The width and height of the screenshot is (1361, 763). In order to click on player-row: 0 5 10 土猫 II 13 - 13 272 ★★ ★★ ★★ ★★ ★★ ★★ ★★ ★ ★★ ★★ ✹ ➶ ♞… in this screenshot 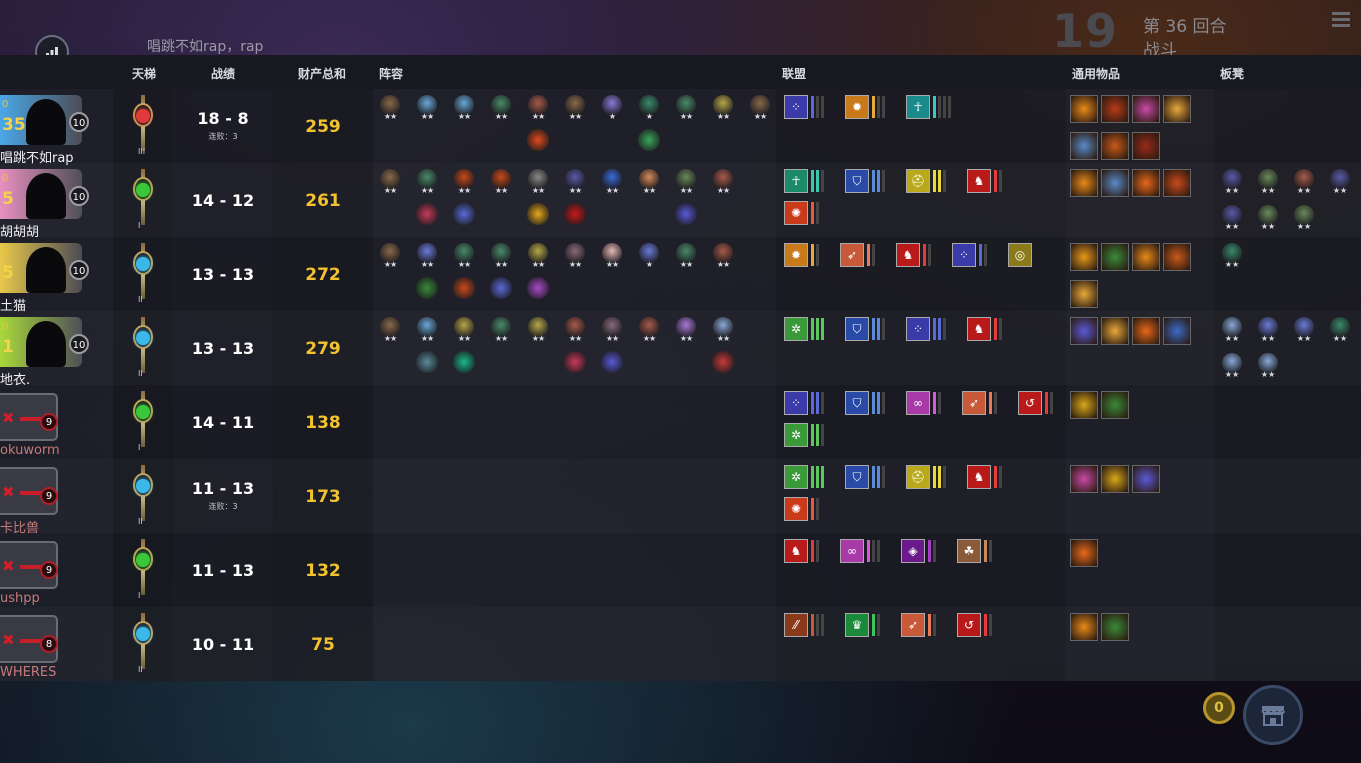, I will do `click(680, 275)`.